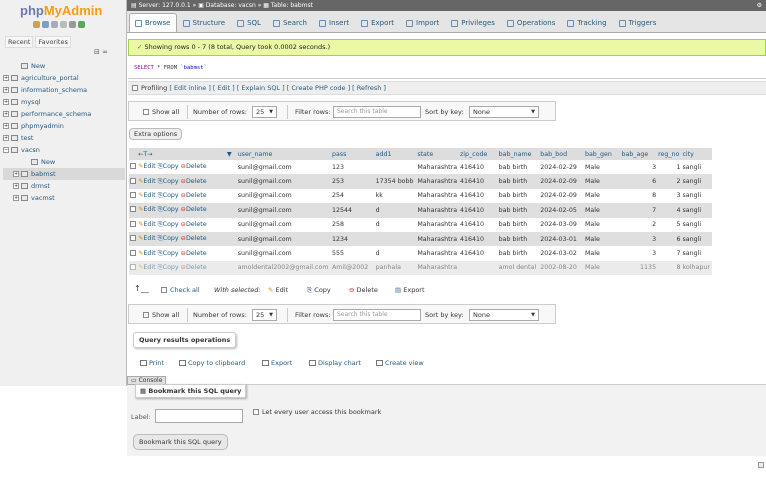 Image resolution: width=766 pixels, height=482 pixels. I want to click on cell-bab-bod: 2024-02-29, so click(561, 167).